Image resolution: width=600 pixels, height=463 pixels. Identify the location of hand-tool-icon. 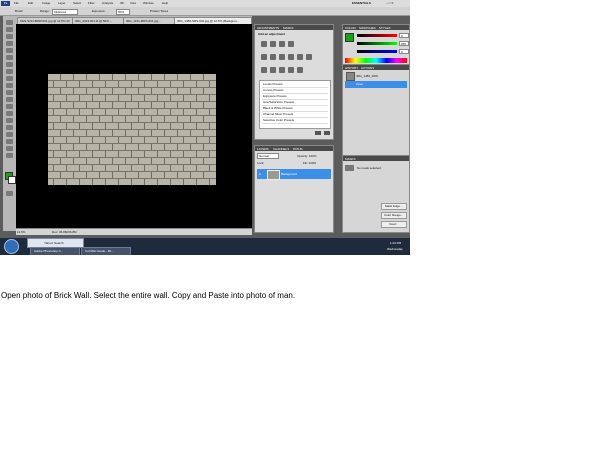
(9, 148).